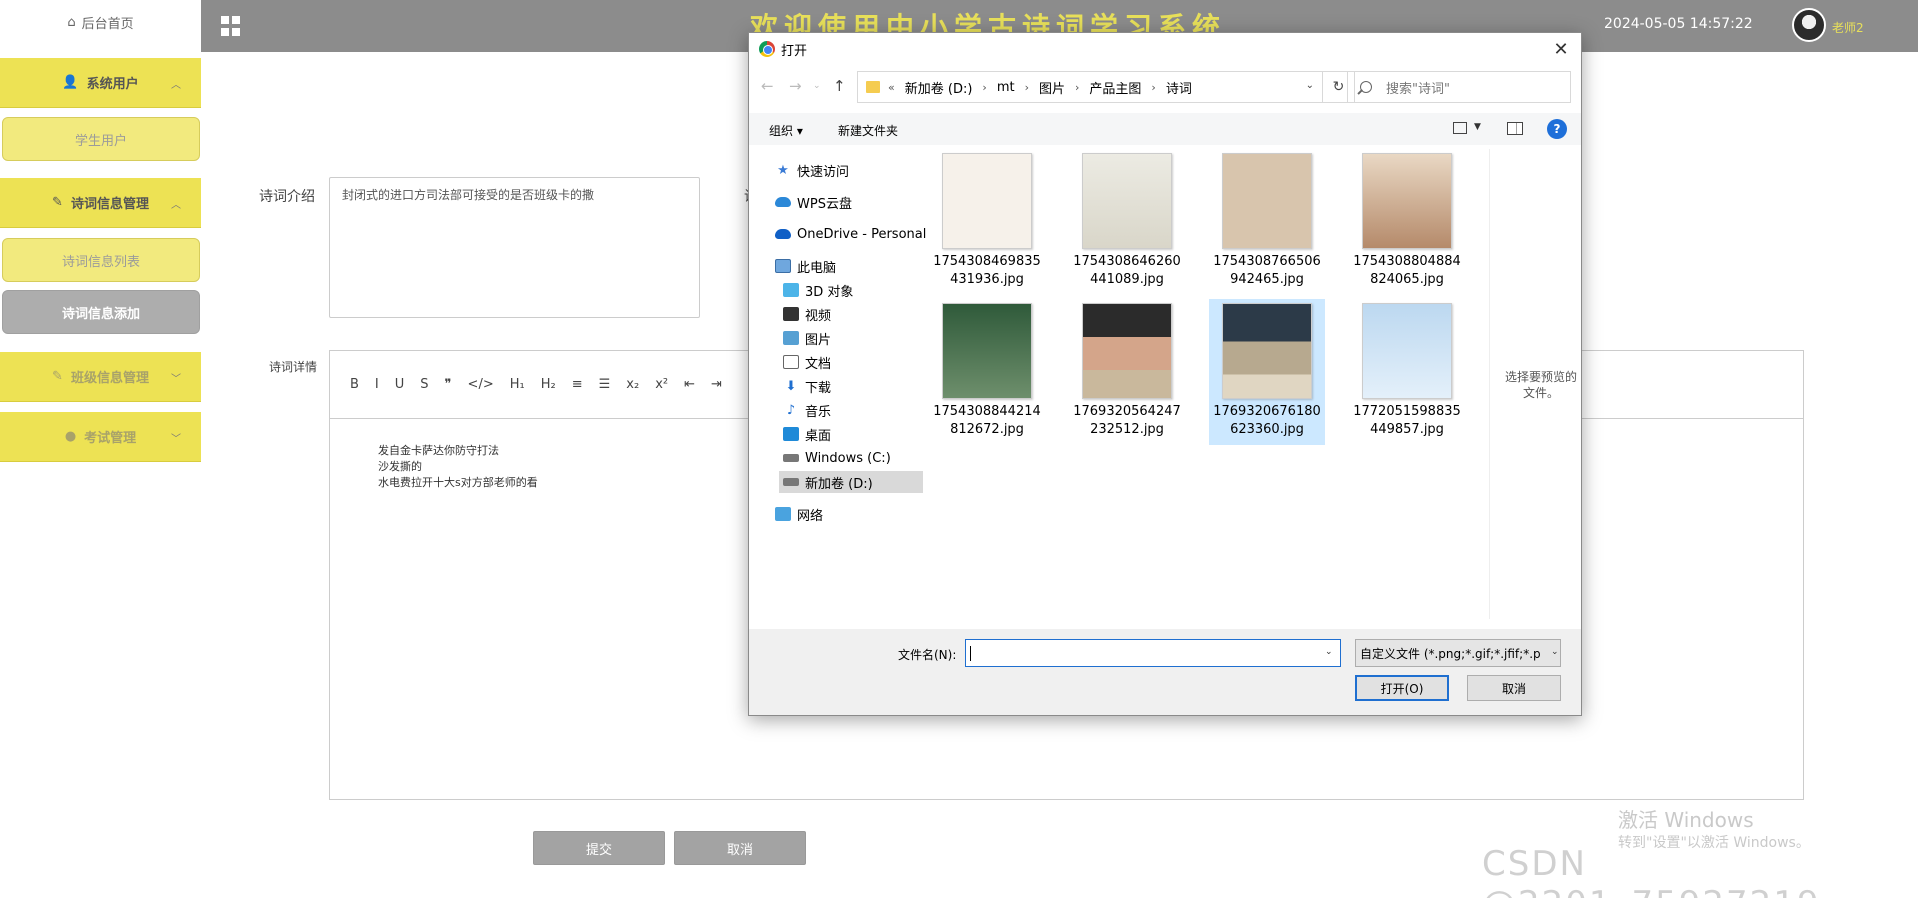  I want to click on address-bar: « 新加卷 (D:) › mt › 图片 › 产品主图 › 诗词 ⌄, so click(1090, 87).